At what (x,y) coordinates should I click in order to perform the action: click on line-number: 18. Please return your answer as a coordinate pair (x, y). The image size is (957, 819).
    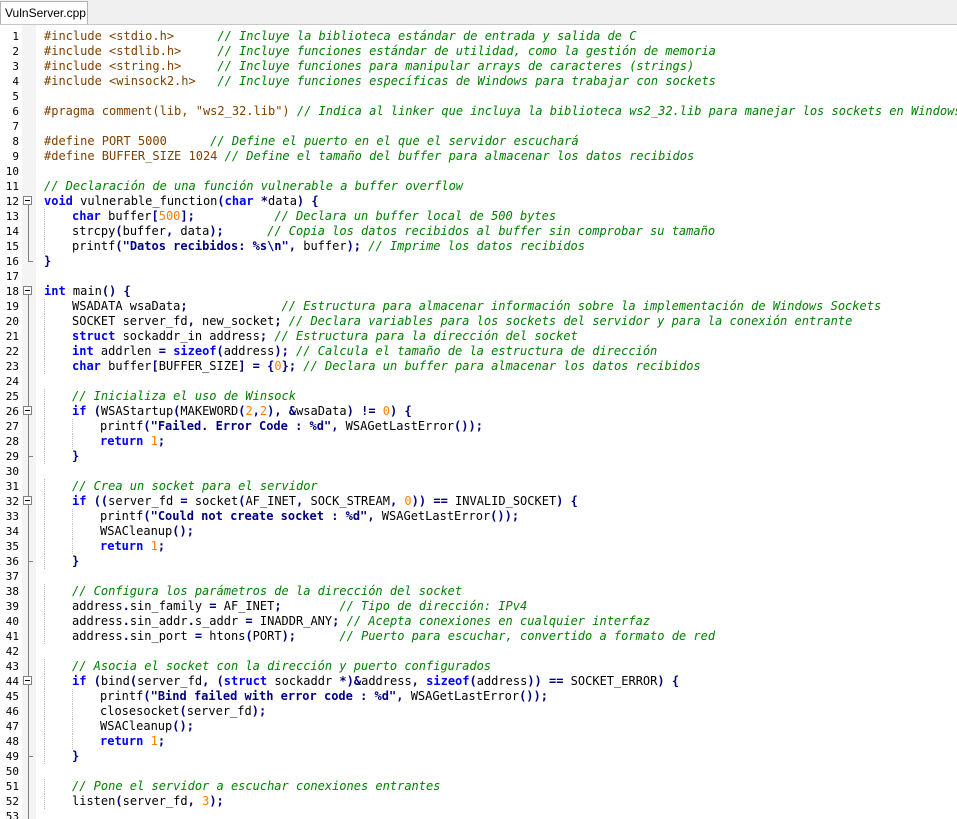
    Looking at the image, I should click on (12, 291).